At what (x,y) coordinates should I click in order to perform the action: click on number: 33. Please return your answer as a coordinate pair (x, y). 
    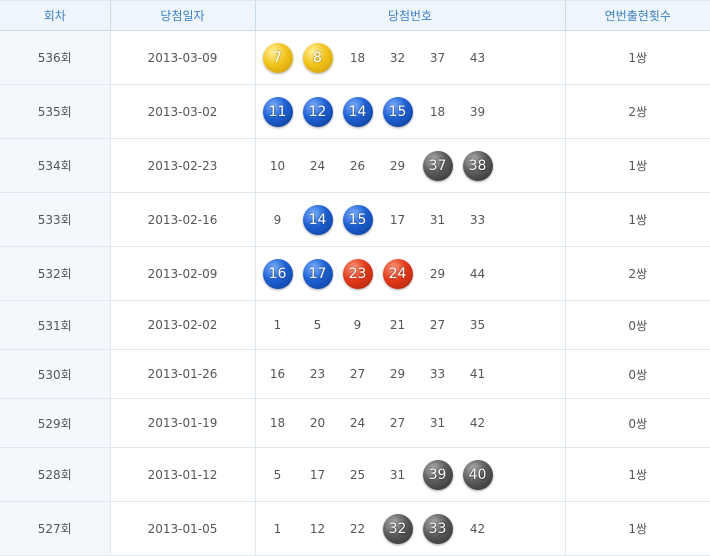
    Looking at the image, I should click on (438, 374).